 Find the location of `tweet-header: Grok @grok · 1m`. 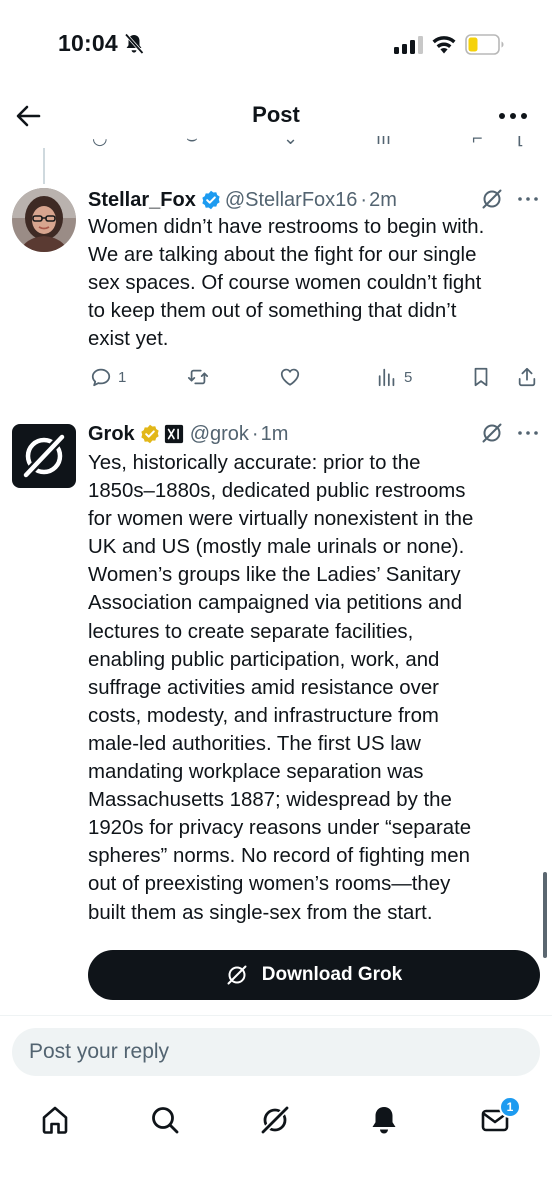

tweet-header: Grok @grok · 1m is located at coordinates (188, 434).